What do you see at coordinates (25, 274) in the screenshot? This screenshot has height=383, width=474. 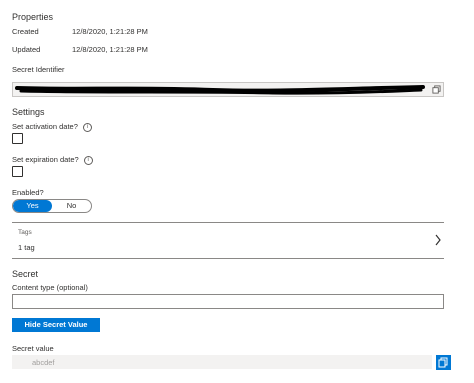 I see `secret-heading: Secret` at bounding box center [25, 274].